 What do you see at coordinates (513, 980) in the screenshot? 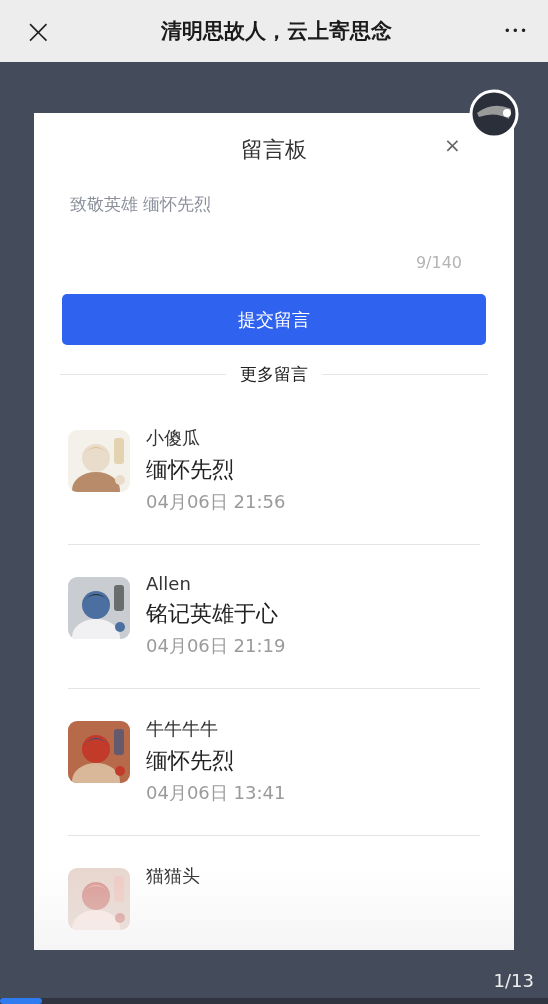
I see `page-counter: 1/13` at bounding box center [513, 980].